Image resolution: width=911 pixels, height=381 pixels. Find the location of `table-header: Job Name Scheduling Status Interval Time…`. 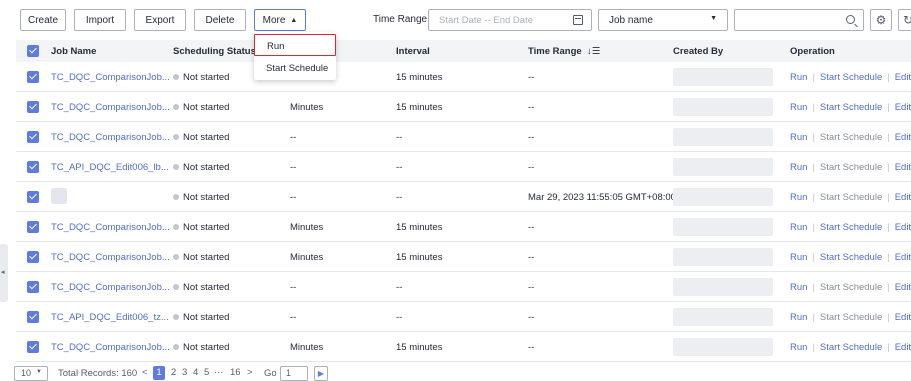

table-header: Job Name Scheduling Status Interval Time… is located at coordinates (463, 51).